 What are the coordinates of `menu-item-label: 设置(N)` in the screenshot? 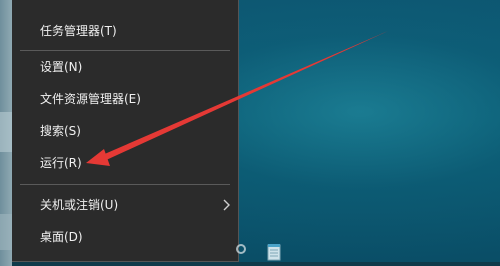 It's located at (61, 67).